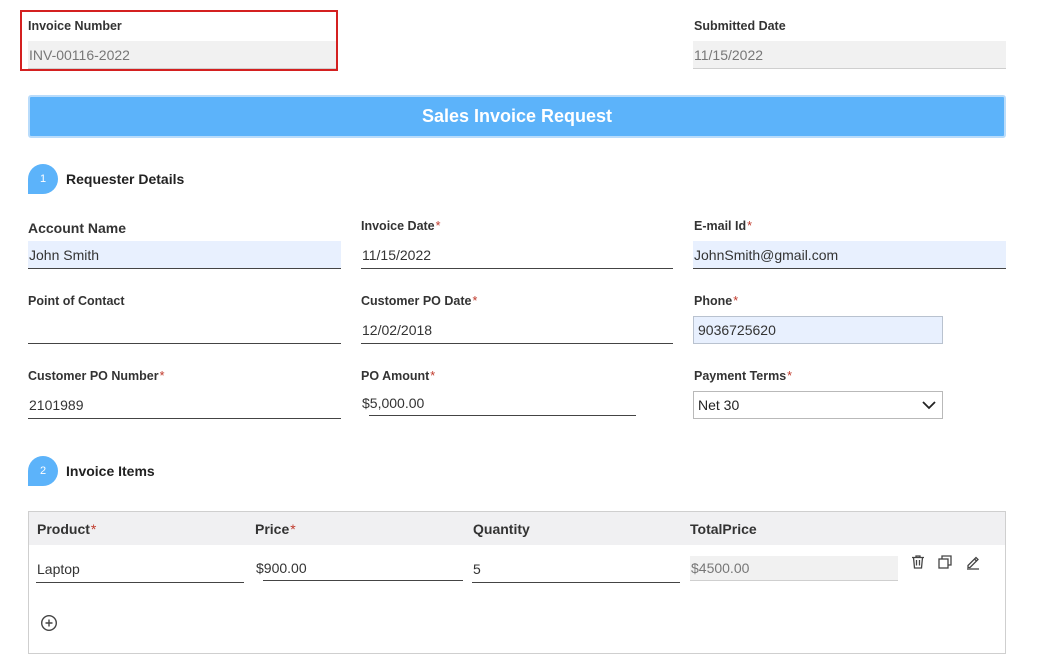 This screenshot has height=657, width=1038. I want to click on po-amount-label-text: PO Amount, so click(395, 376).